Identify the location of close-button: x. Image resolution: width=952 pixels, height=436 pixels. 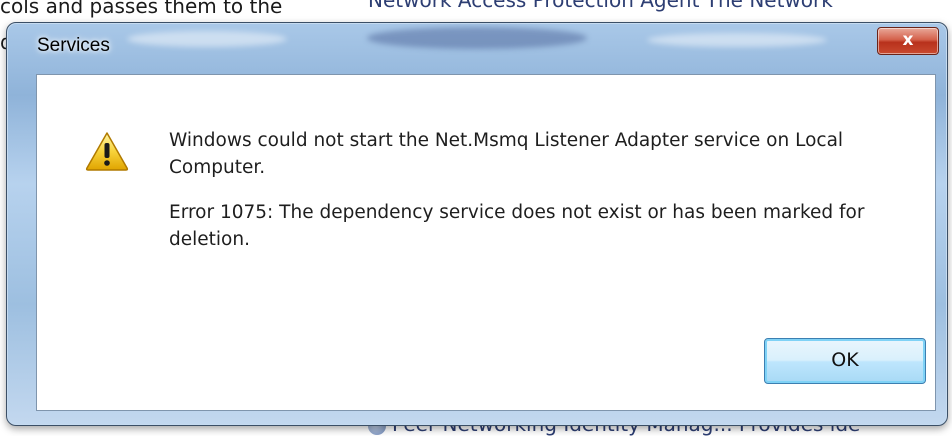
(908, 41).